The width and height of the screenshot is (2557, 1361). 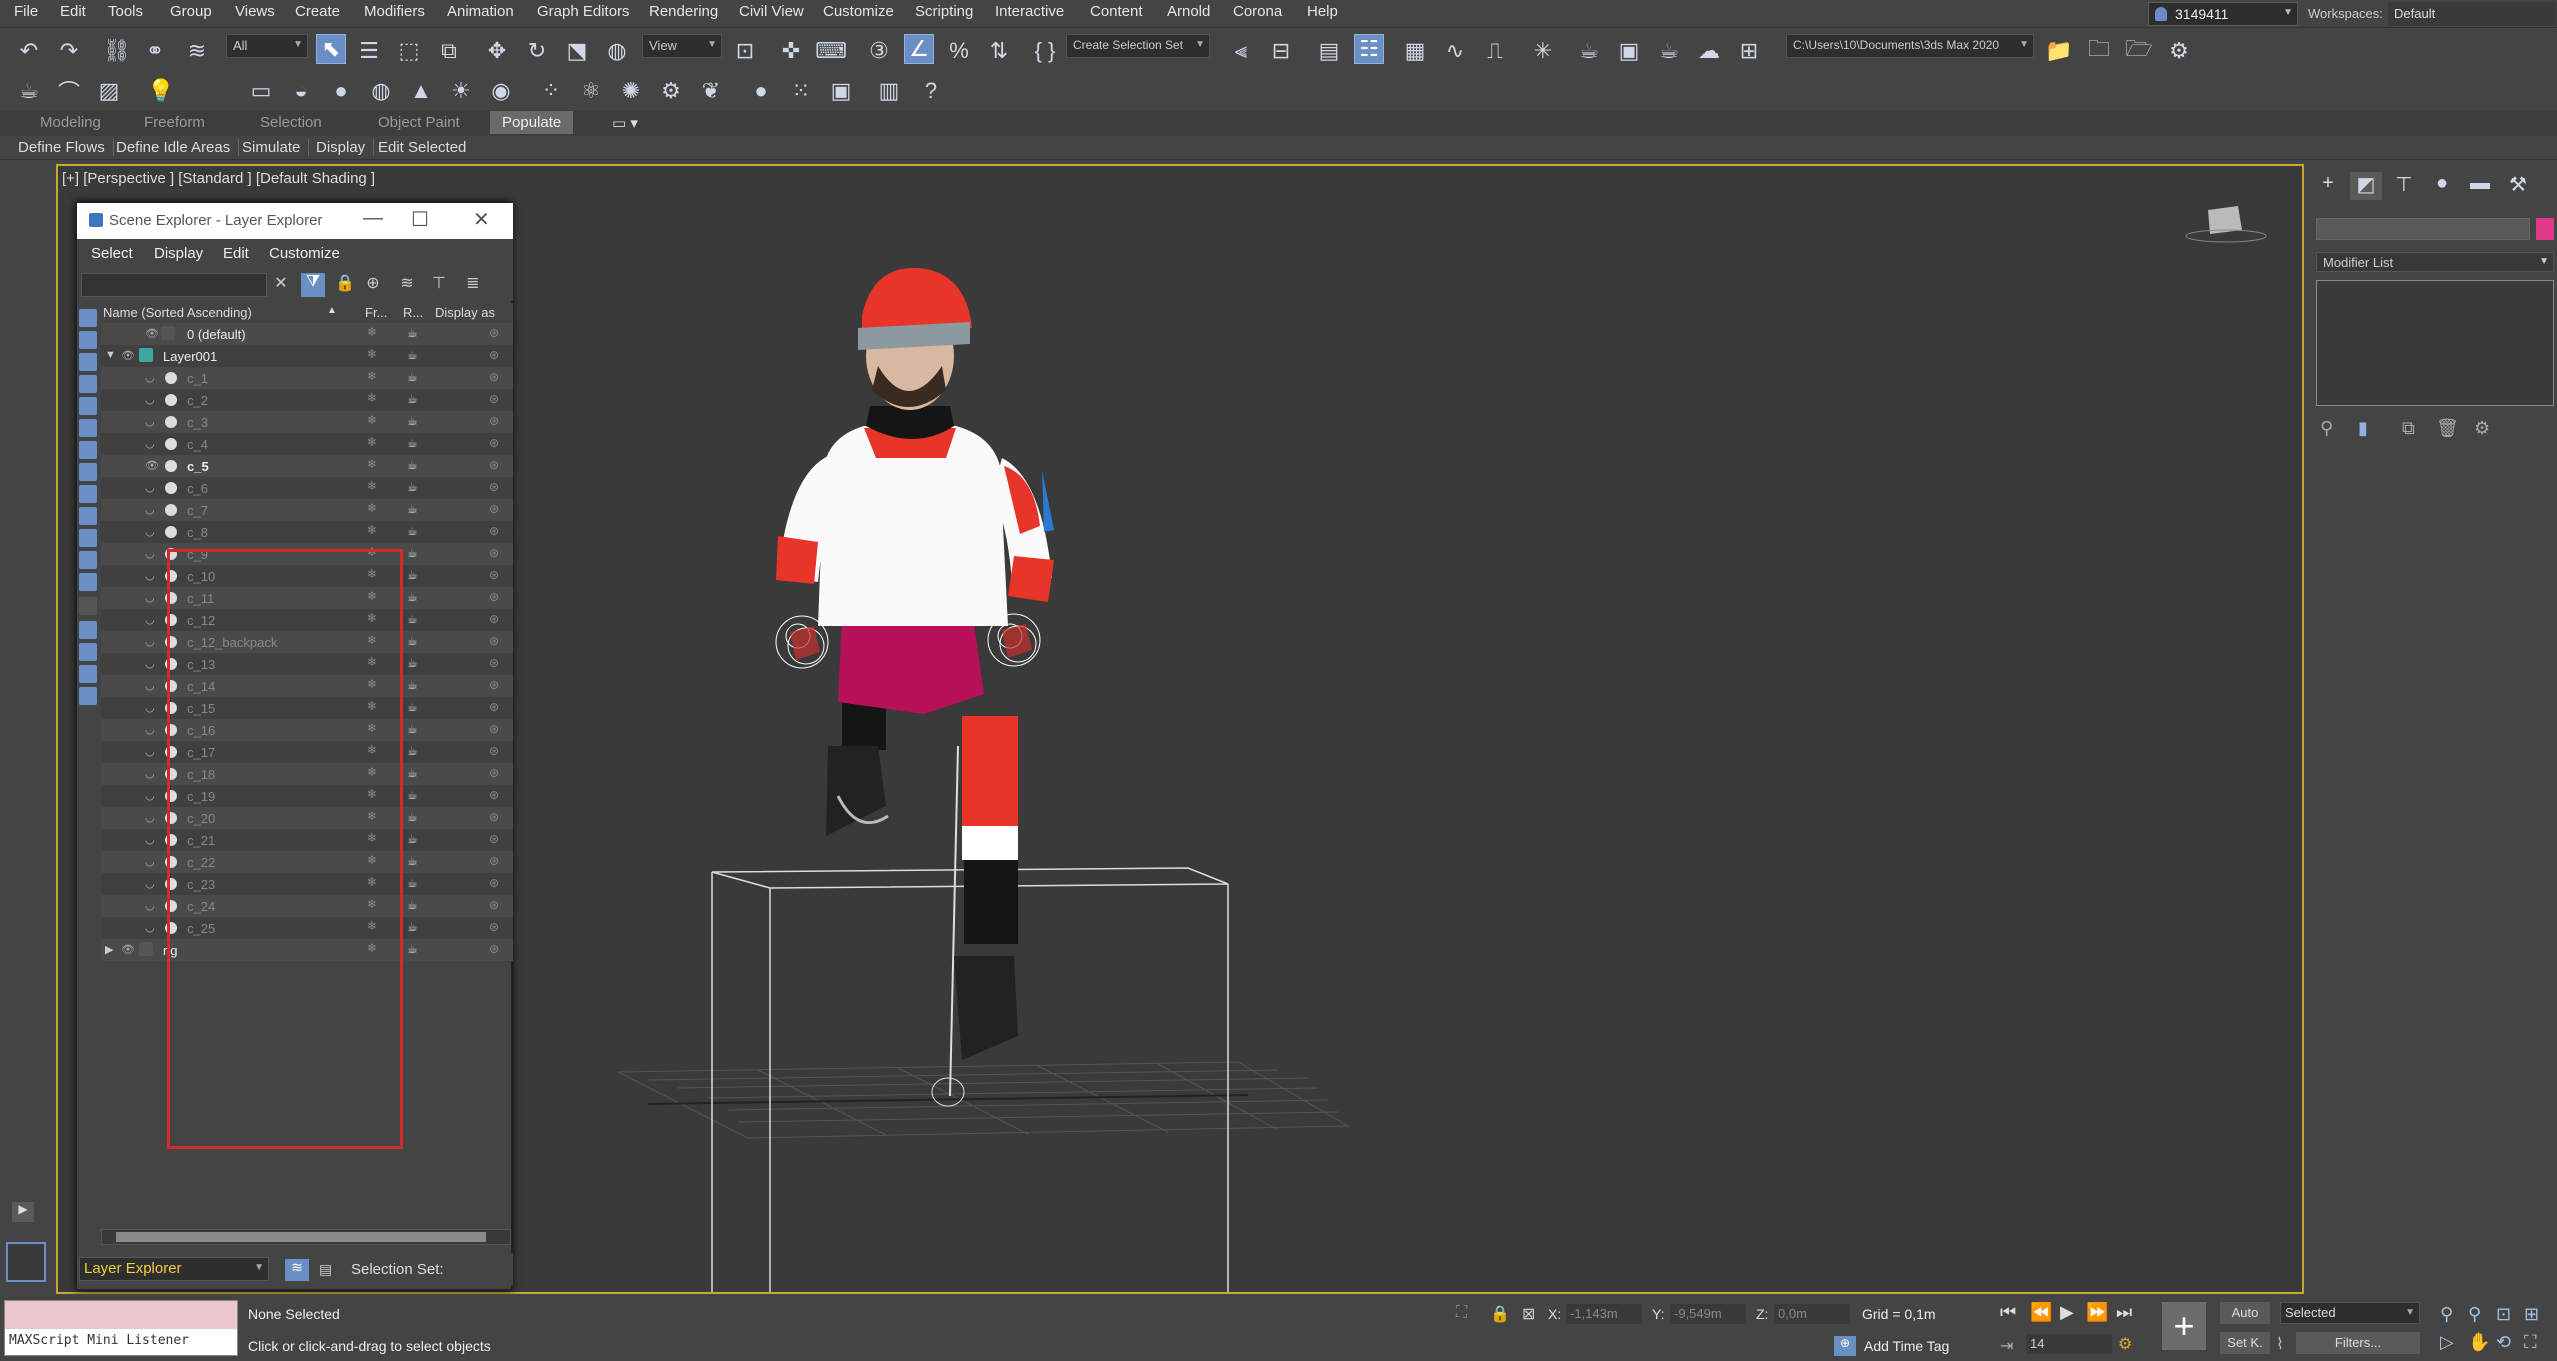 What do you see at coordinates (69, 91) in the screenshot?
I see `shape-icon: ⌒` at bounding box center [69, 91].